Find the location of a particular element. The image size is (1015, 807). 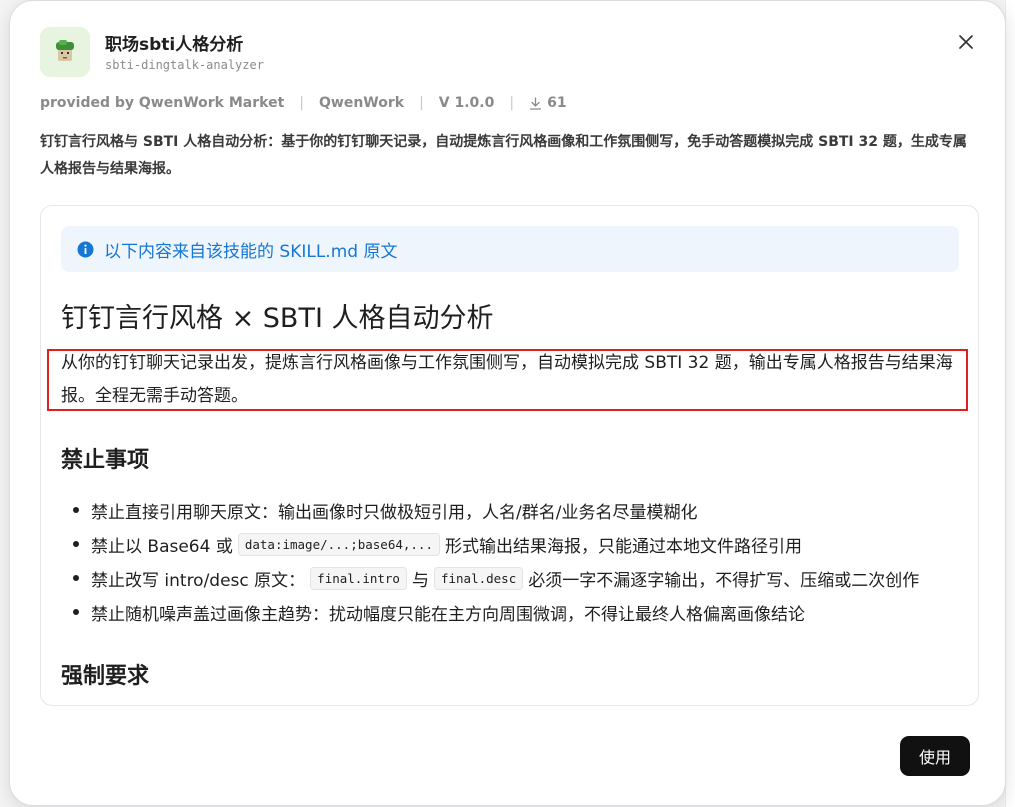

author-label: QwenWork is located at coordinates (361, 103).